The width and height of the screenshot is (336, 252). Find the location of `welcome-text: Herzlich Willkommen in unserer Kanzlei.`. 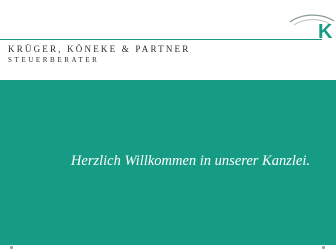

welcome-text: Herzlich Willkommen in unserer Kanzlei. is located at coordinates (190, 161).